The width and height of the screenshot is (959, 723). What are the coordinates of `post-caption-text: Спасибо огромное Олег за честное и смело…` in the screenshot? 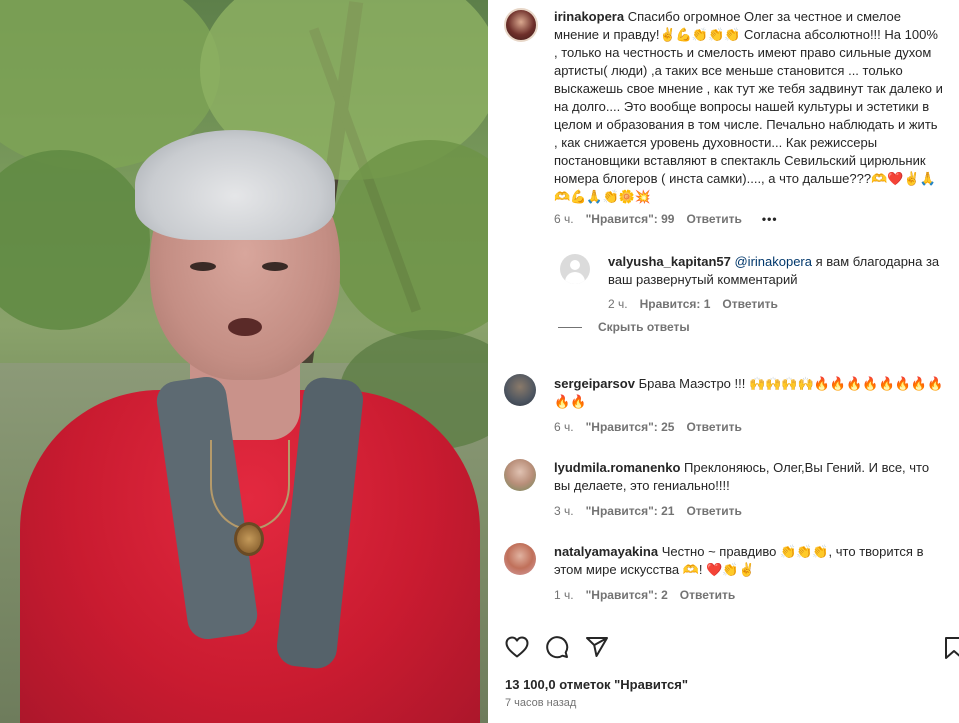 It's located at (748, 106).